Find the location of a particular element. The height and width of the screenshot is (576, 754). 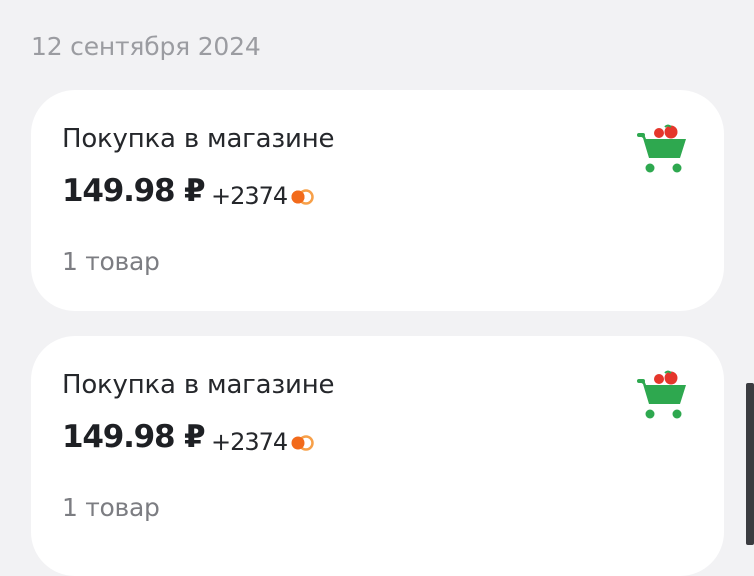

date-header: 12 сентября 2024 is located at coordinates (146, 46).